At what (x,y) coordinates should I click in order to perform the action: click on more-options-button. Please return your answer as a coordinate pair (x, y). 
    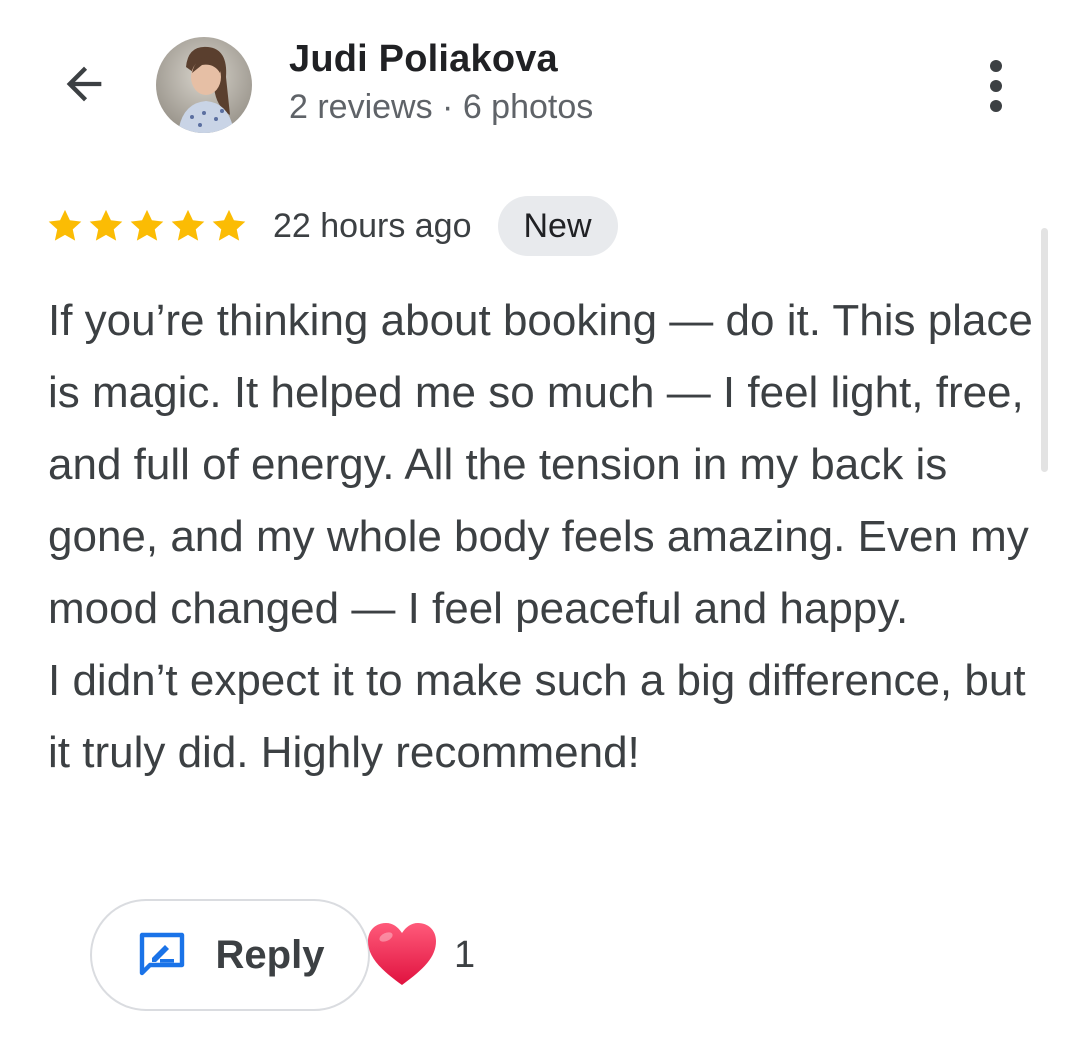
    Looking at the image, I should click on (996, 86).